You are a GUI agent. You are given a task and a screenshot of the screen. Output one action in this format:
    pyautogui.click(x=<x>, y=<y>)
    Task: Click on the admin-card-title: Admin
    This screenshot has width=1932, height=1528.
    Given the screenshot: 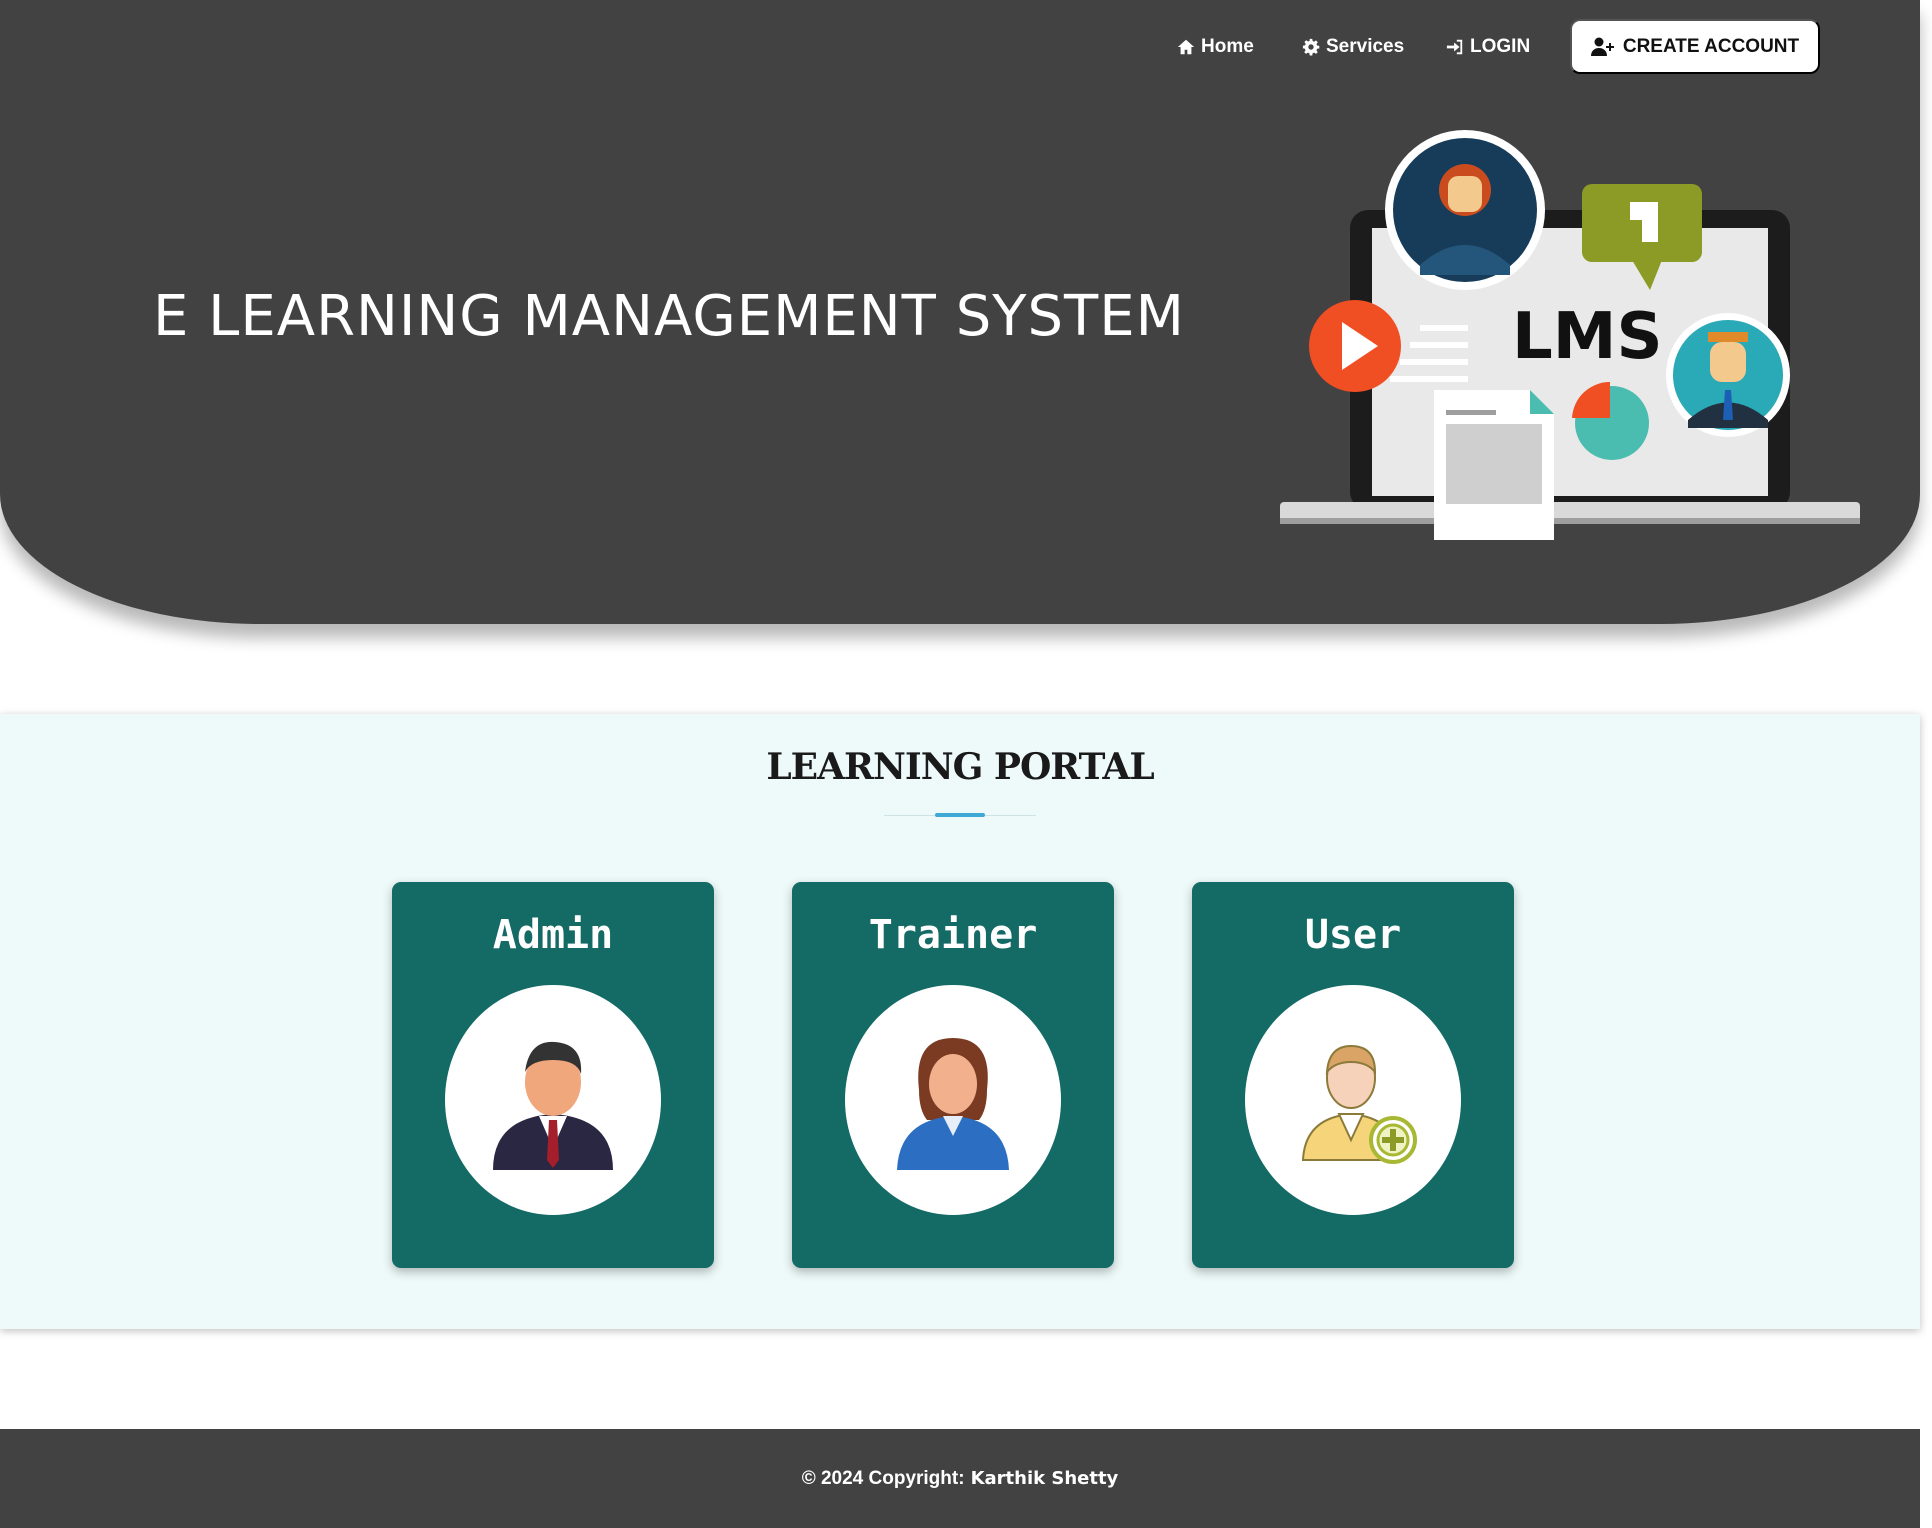 What is the action you would take?
    pyautogui.click(x=553, y=935)
    